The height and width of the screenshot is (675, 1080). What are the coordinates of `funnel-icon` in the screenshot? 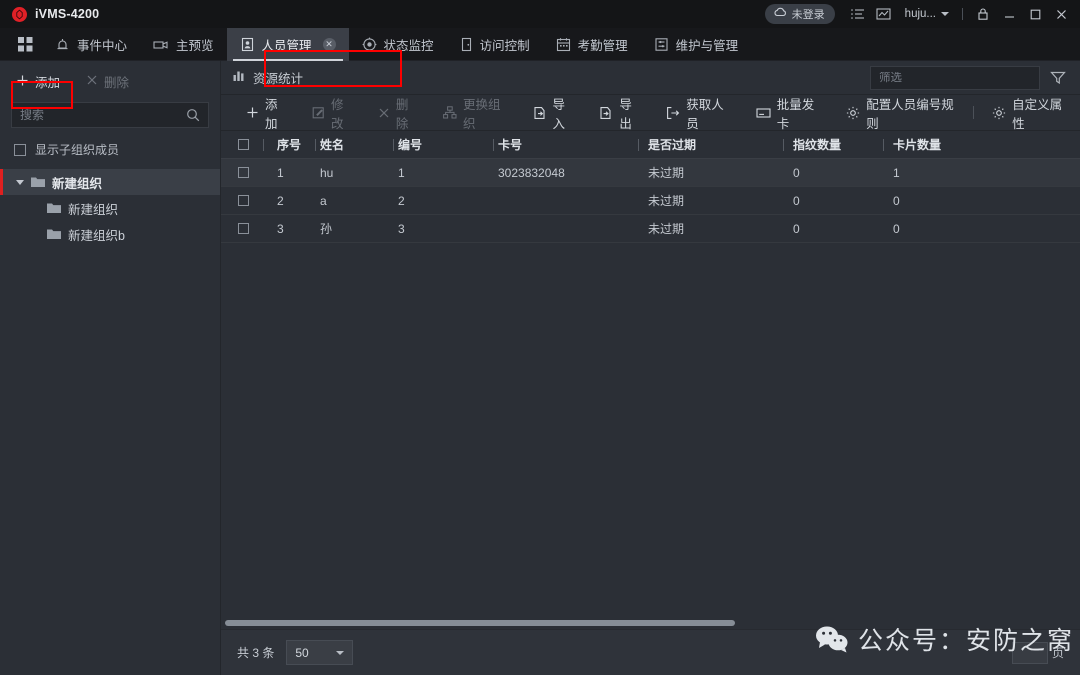 It's located at (1059, 77).